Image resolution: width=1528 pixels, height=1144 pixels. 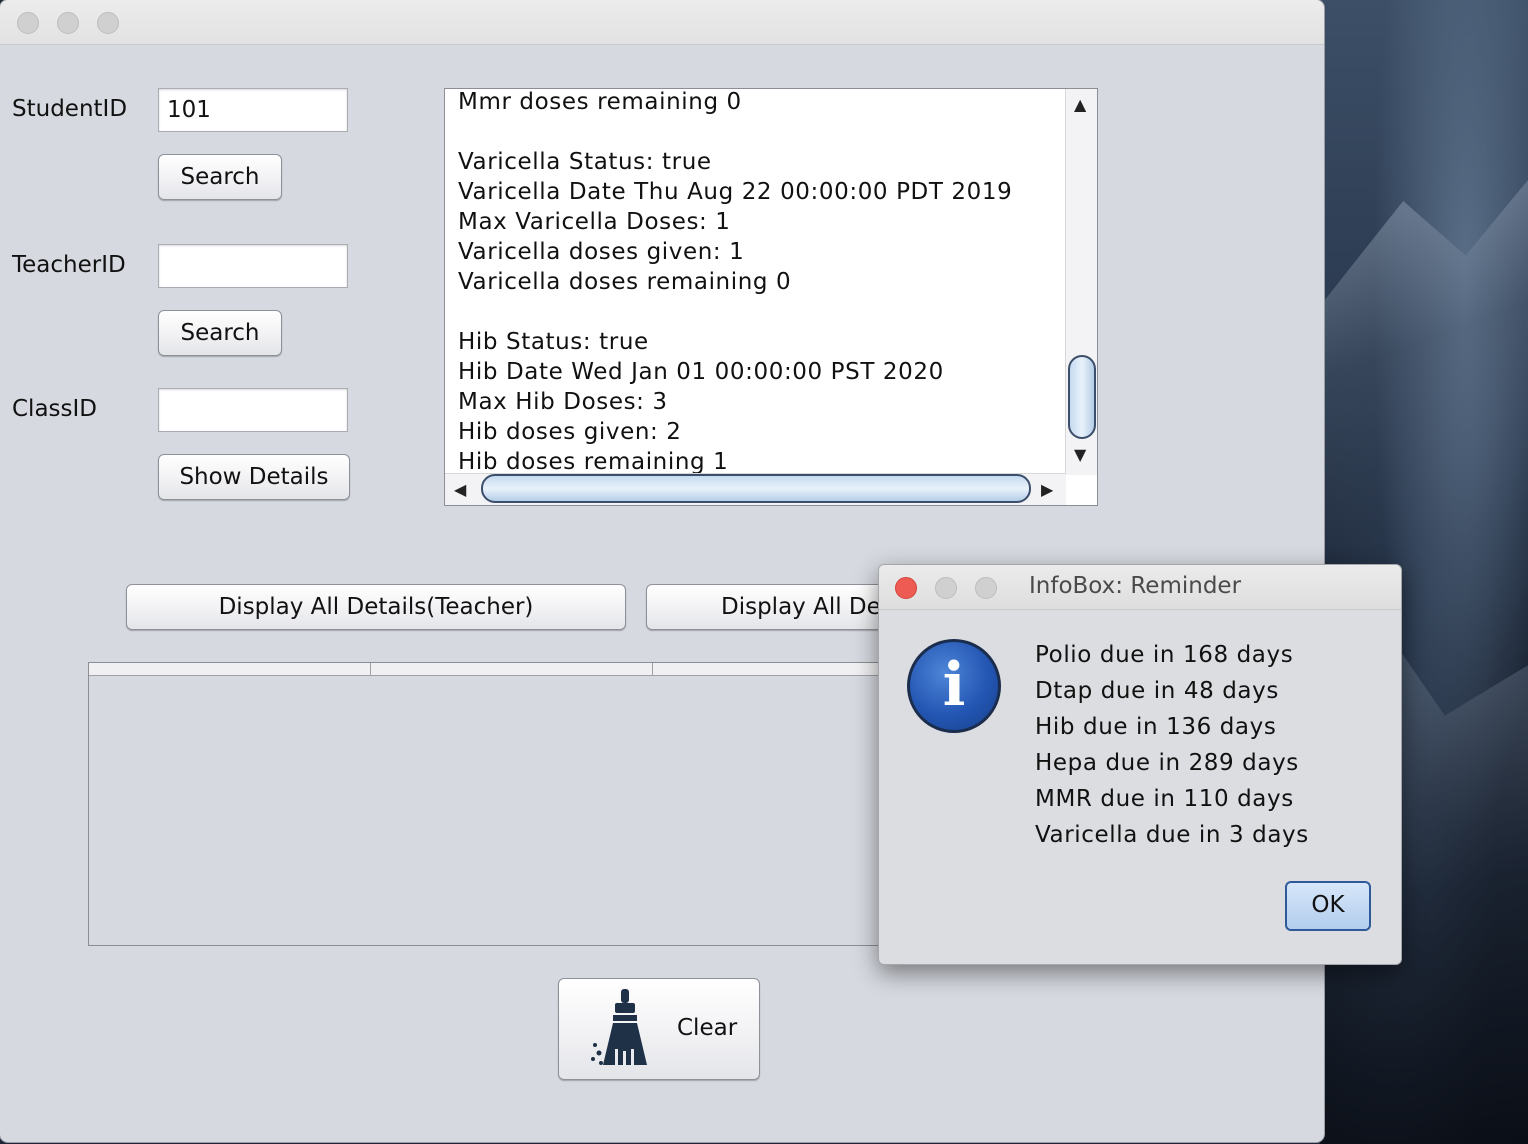 What do you see at coordinates (376, 607) in the screenshot?
I see `display-teacher-details-button: Display All Details(Teacher)` at bounding box center [376, 607].